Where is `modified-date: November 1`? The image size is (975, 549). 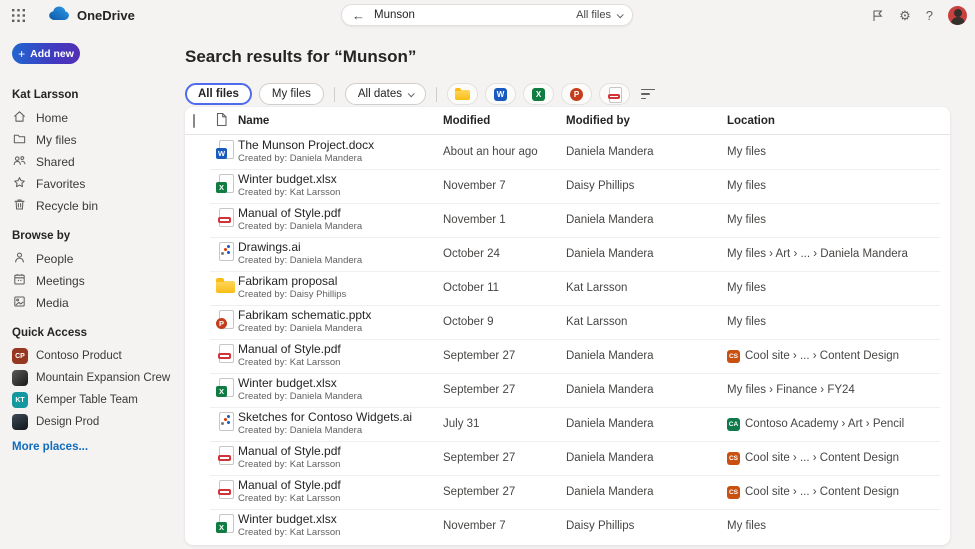
modified-date: November 1 is located at coordinates (474, 220).